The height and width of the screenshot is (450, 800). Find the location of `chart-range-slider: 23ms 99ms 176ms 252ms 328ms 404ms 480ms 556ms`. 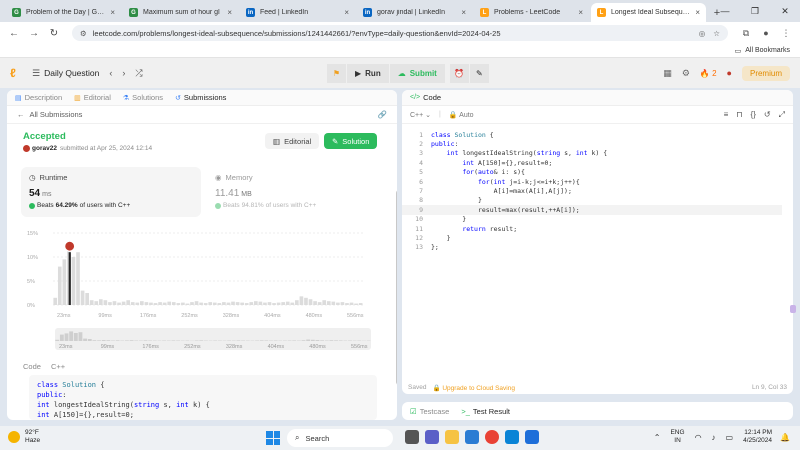

chart-range-slider: 23ms 99ms 176ms 252ms 328ms 404ms 480ms 556ms is located at coordinates (213, 339).